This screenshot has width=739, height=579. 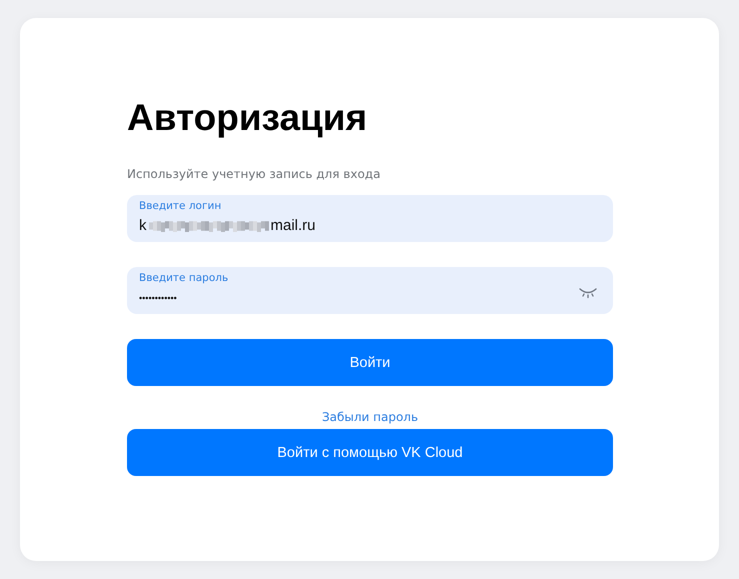 I want to click on subtitle: Используйте учетную запись для входа, so click(x=254, y=174).